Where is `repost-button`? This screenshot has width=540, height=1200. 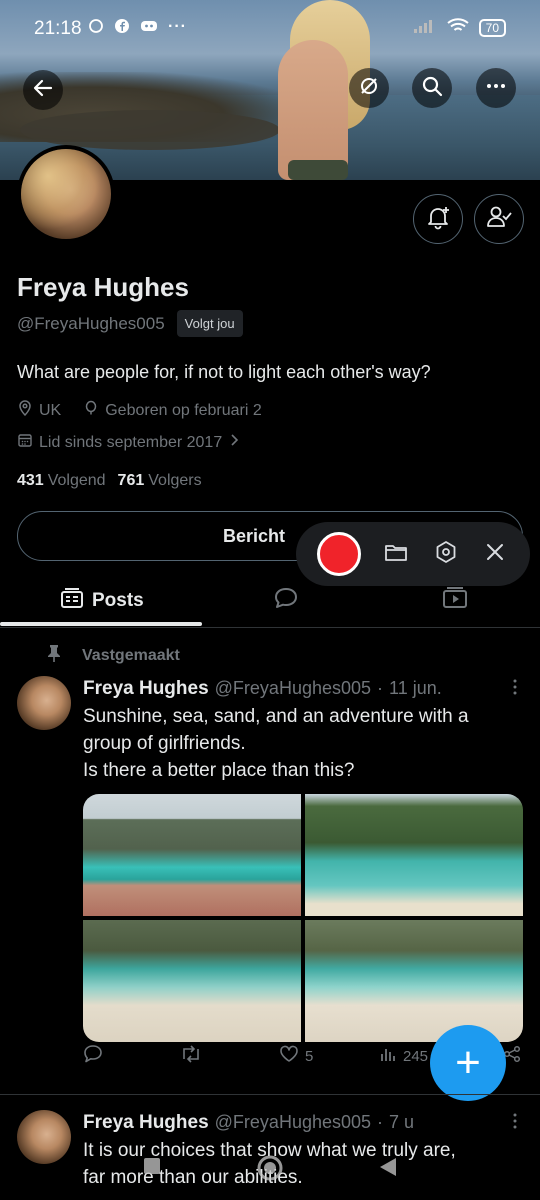
repost-button is located at coordinates (191, 1056).